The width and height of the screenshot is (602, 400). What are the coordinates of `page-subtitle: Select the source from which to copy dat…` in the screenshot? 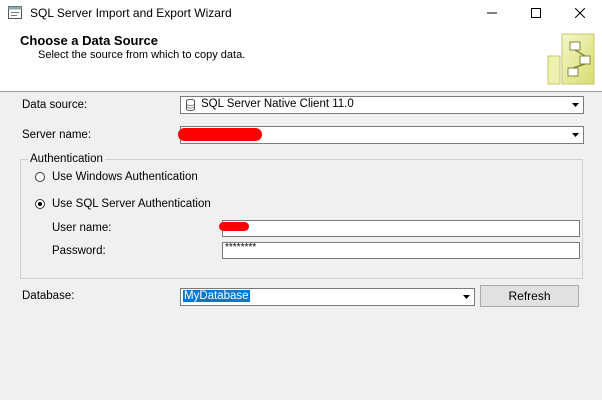 It's located at (142, 55).